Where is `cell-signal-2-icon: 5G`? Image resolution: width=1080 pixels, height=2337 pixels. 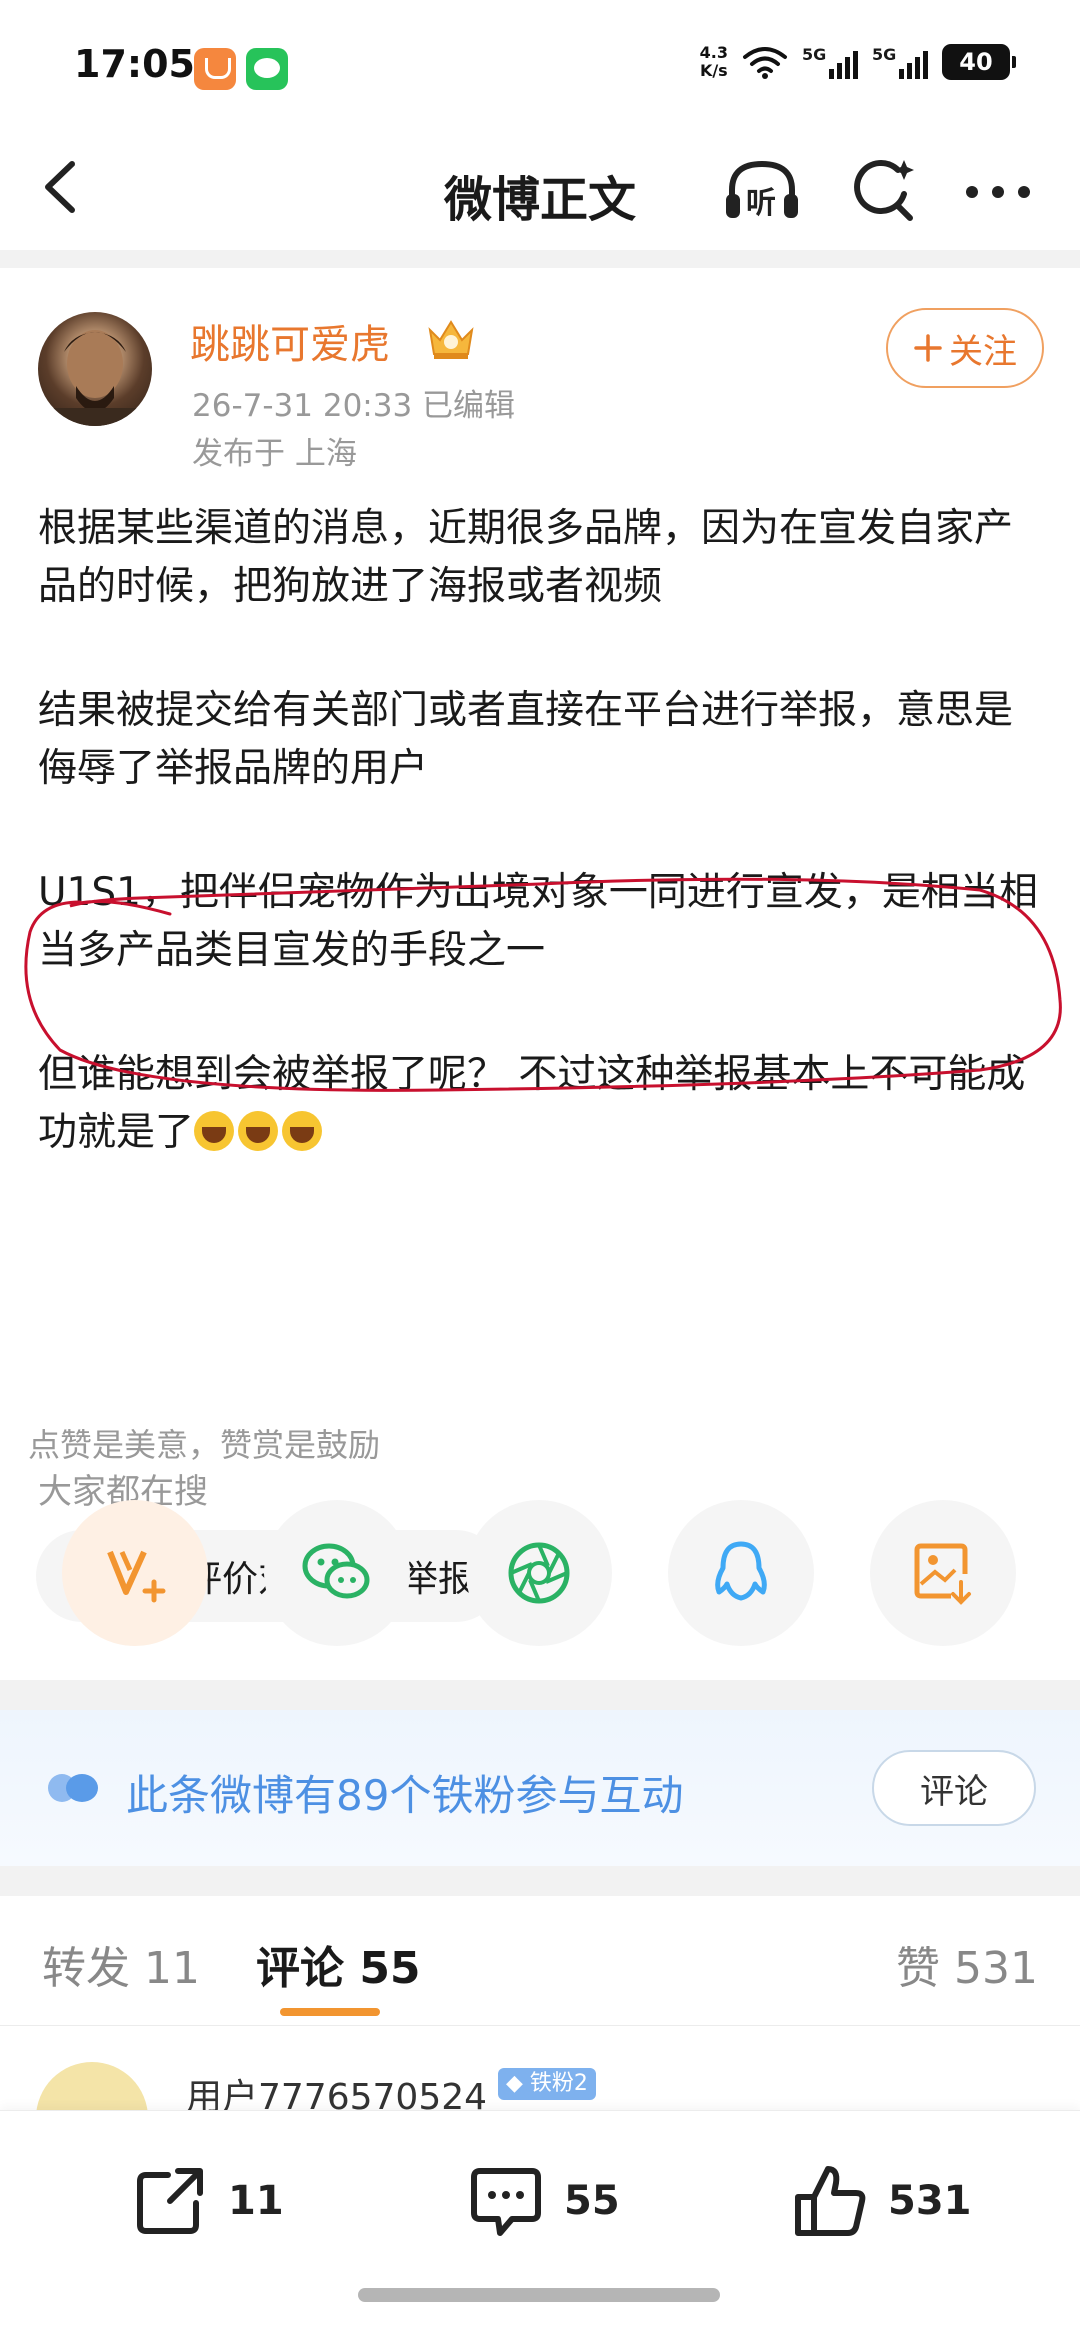 cell-signal-2-icon: 5G is located at coordinates (900, 62).